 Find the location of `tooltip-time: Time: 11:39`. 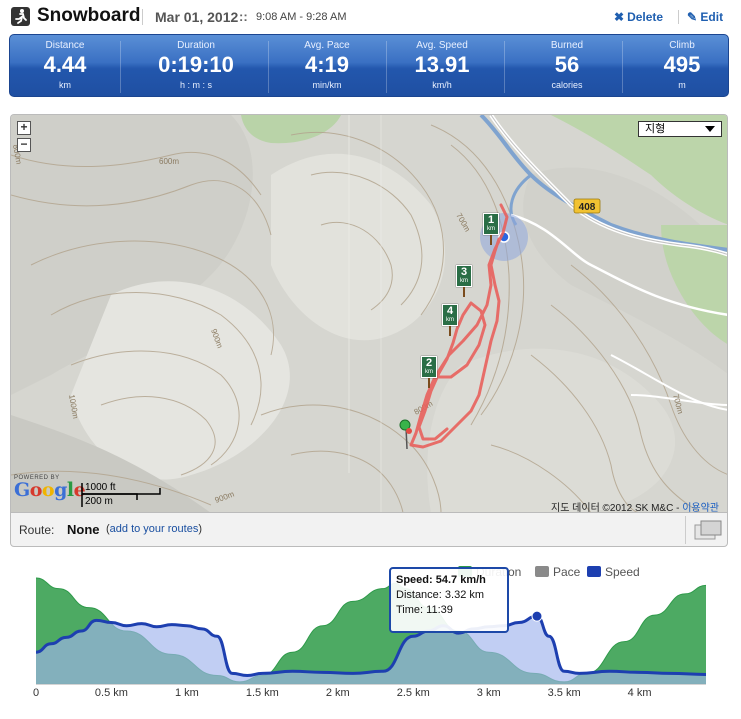

tooltip-time: Time: 11:39 is located at coordinates (449, 610).